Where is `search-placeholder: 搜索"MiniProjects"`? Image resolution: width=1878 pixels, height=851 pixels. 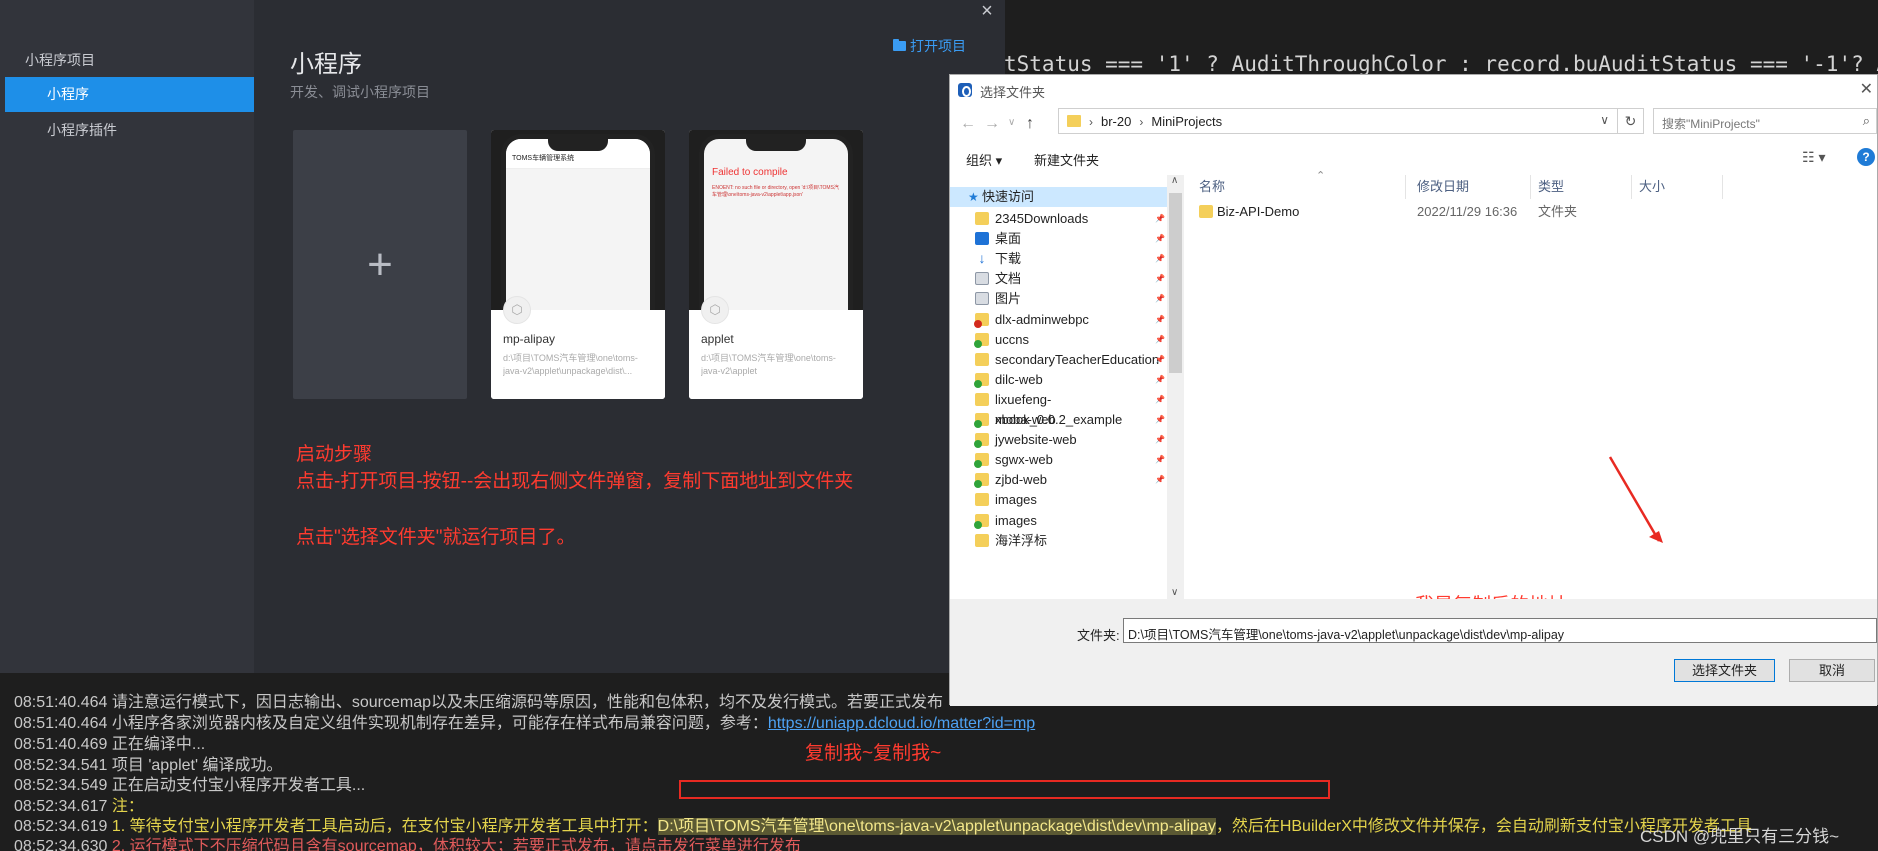 search-placeholder: 搜索"MiniProjects" is located at coordinates (1711, 124).